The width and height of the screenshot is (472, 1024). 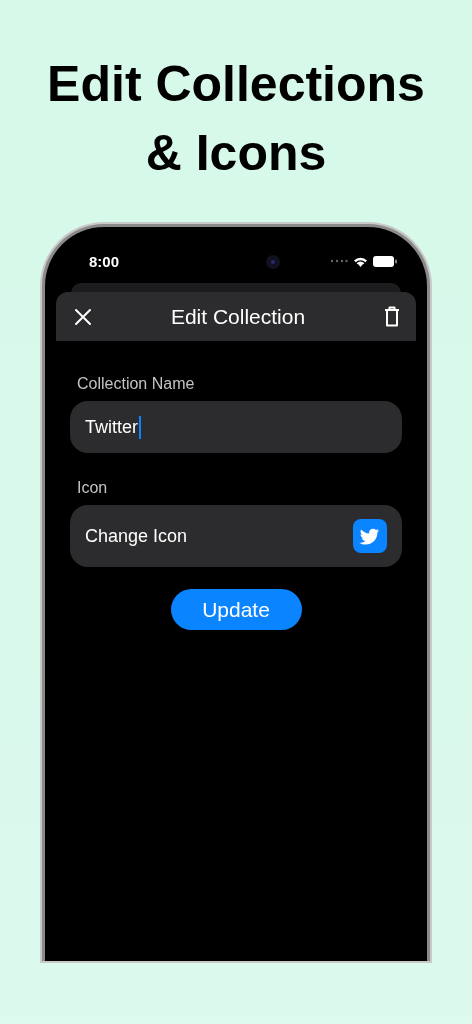 What do you see at coordinates (83, 316) in the screenshot?
I see `close-icon` at bounding box center [83, 316].